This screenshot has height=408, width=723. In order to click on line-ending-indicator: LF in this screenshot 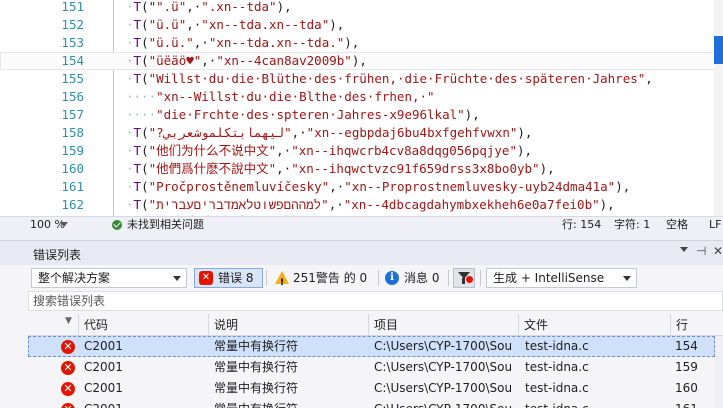, I will do `click(715, 225)`.